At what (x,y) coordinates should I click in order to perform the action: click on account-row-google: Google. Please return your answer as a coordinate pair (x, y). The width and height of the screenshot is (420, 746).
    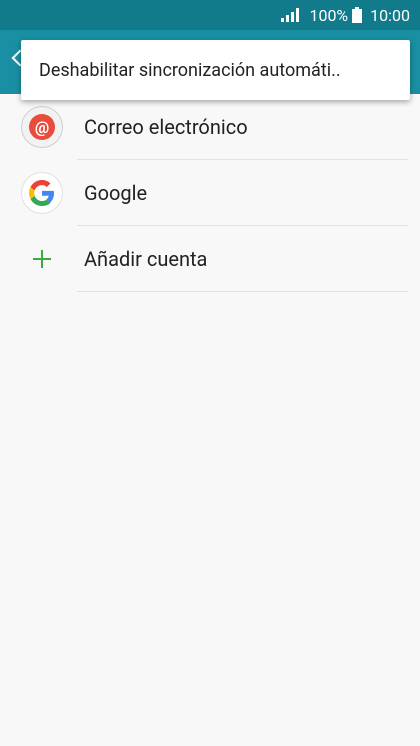
    Looking at the image, I should click on (210, 193).